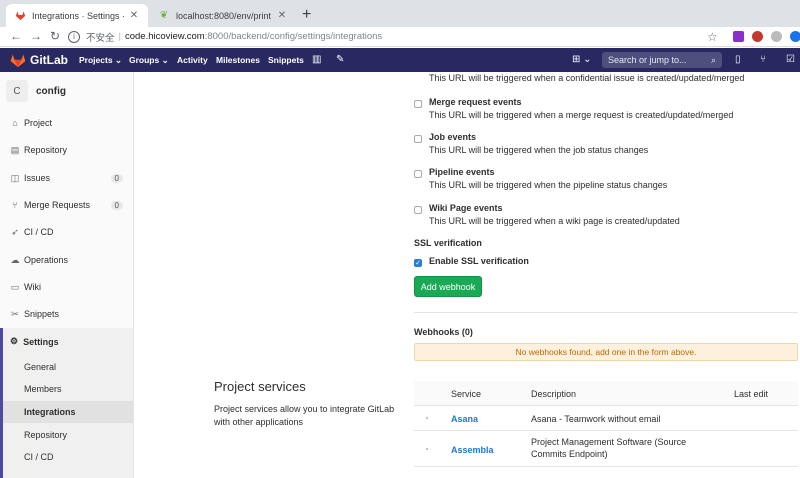 This screenshot has height=478, width=800. Describe the element at coordinates (20, 16) in the screenshot. I see `gitlab-favicon-icon` at that location.